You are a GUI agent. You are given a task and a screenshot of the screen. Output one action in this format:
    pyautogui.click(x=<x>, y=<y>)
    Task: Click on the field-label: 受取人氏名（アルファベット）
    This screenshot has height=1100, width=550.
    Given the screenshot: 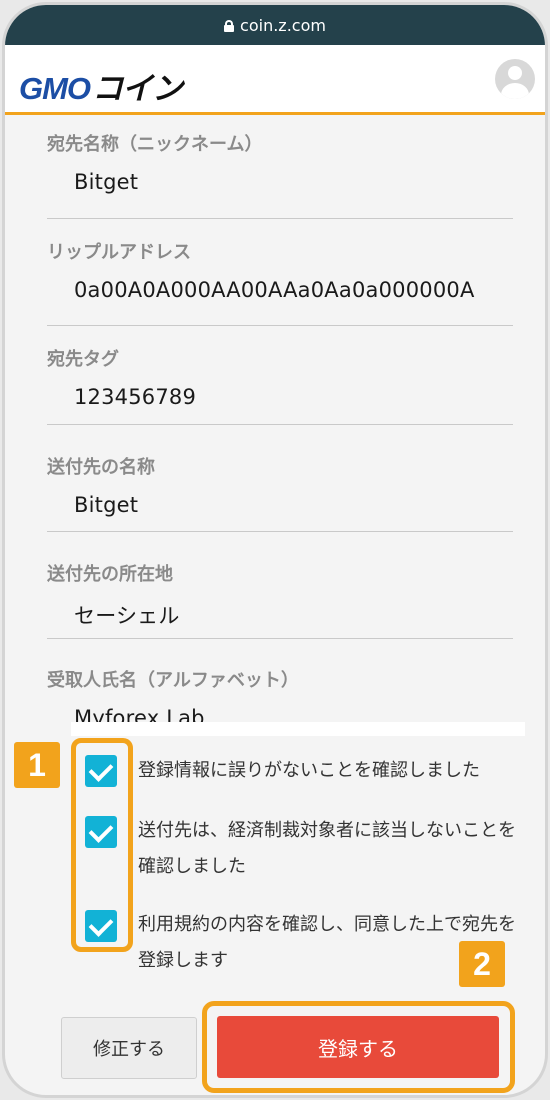 What is the action you would take?
    pyautogui.click(x=173, y=680)
    